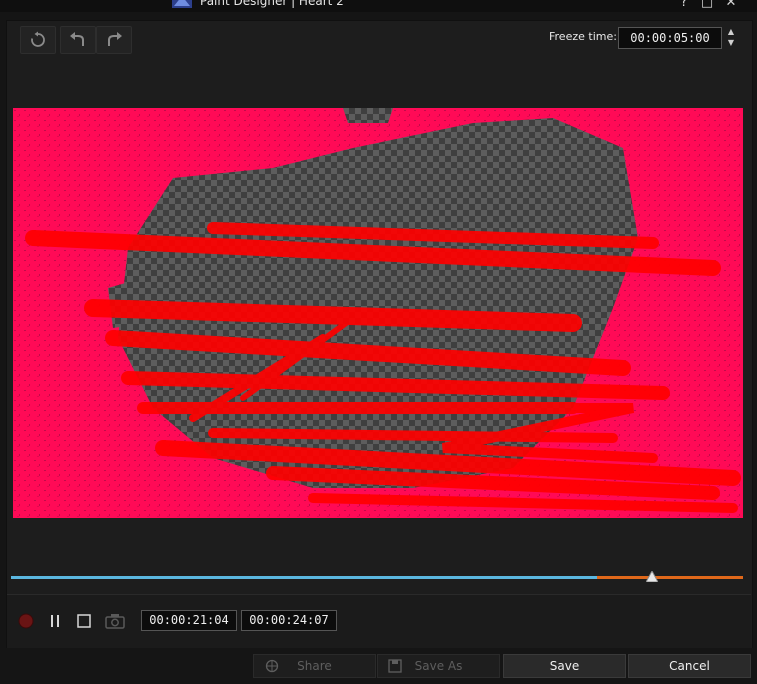  I want to click on share-label: Share, so click(314, 666).